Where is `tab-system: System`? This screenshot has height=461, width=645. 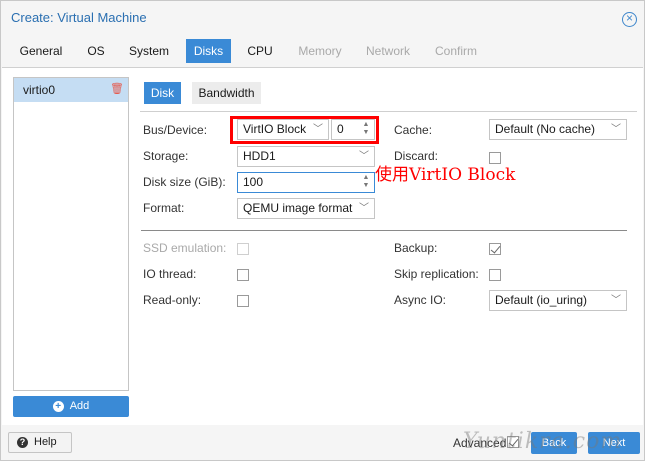 tab-system: System is located at coordinates (149, 51).